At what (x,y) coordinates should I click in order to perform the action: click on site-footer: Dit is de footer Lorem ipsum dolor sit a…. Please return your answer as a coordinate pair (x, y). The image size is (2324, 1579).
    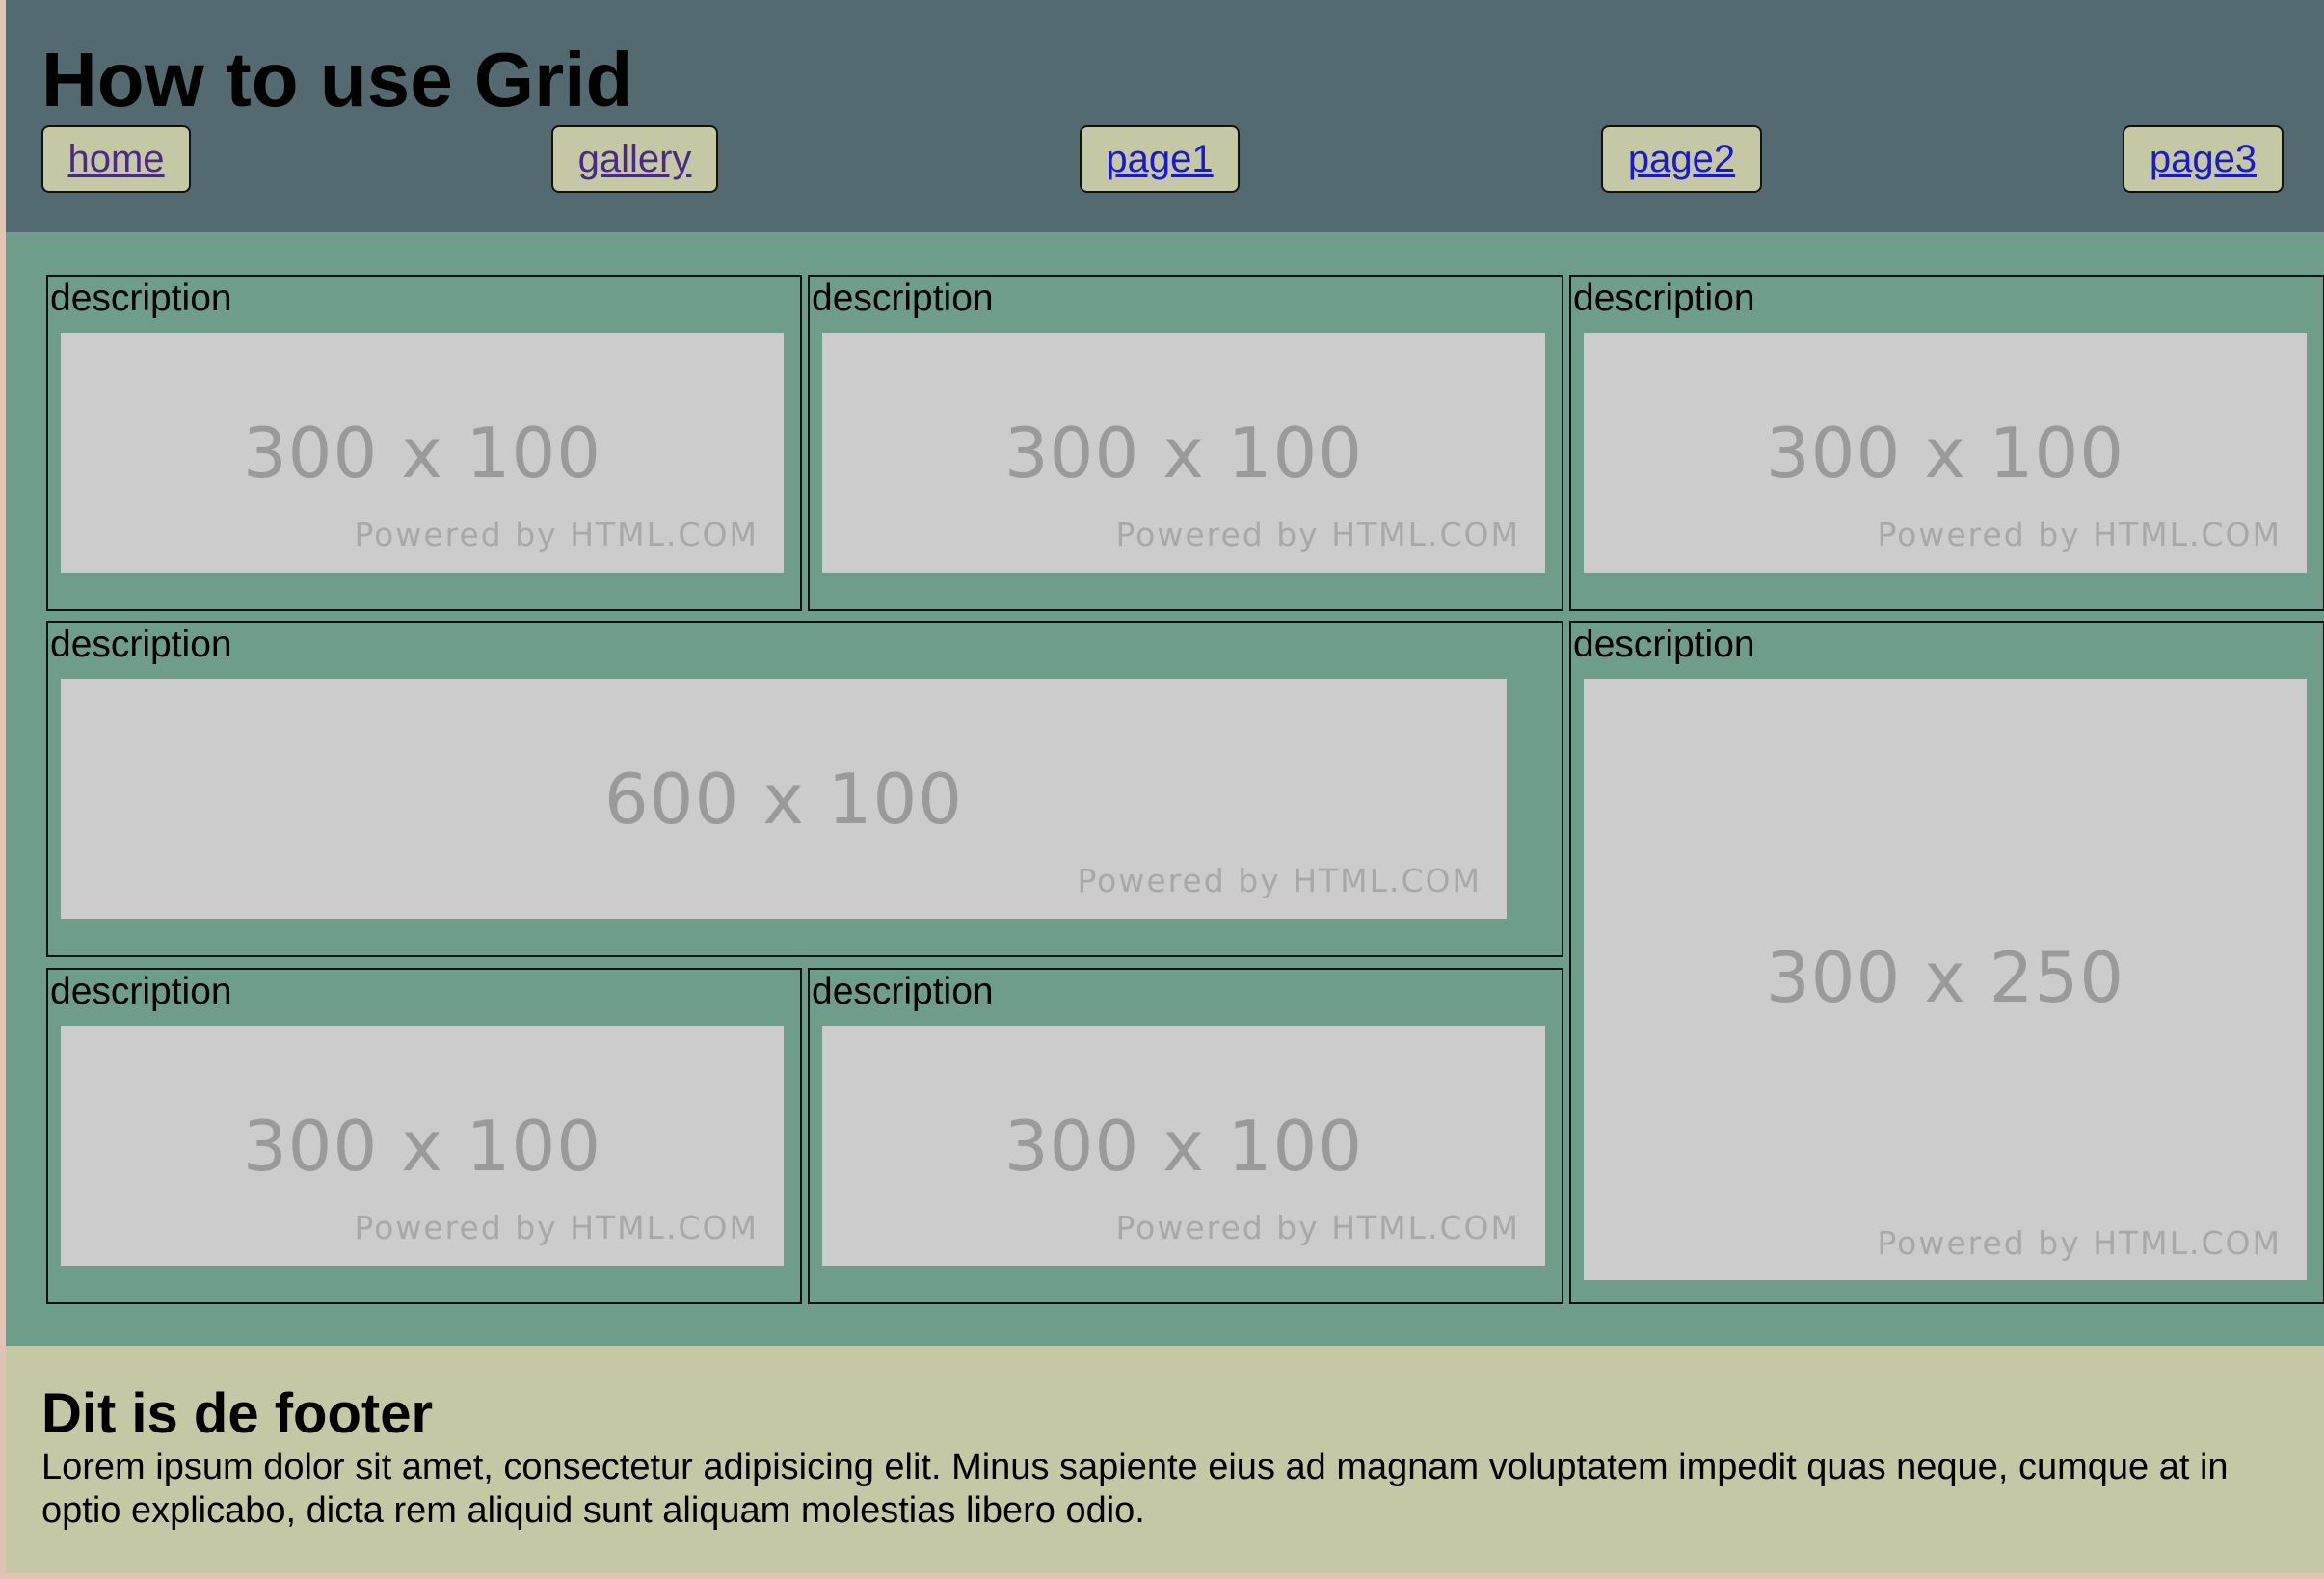
    Looking at the image, I should click on (1165, 1459).